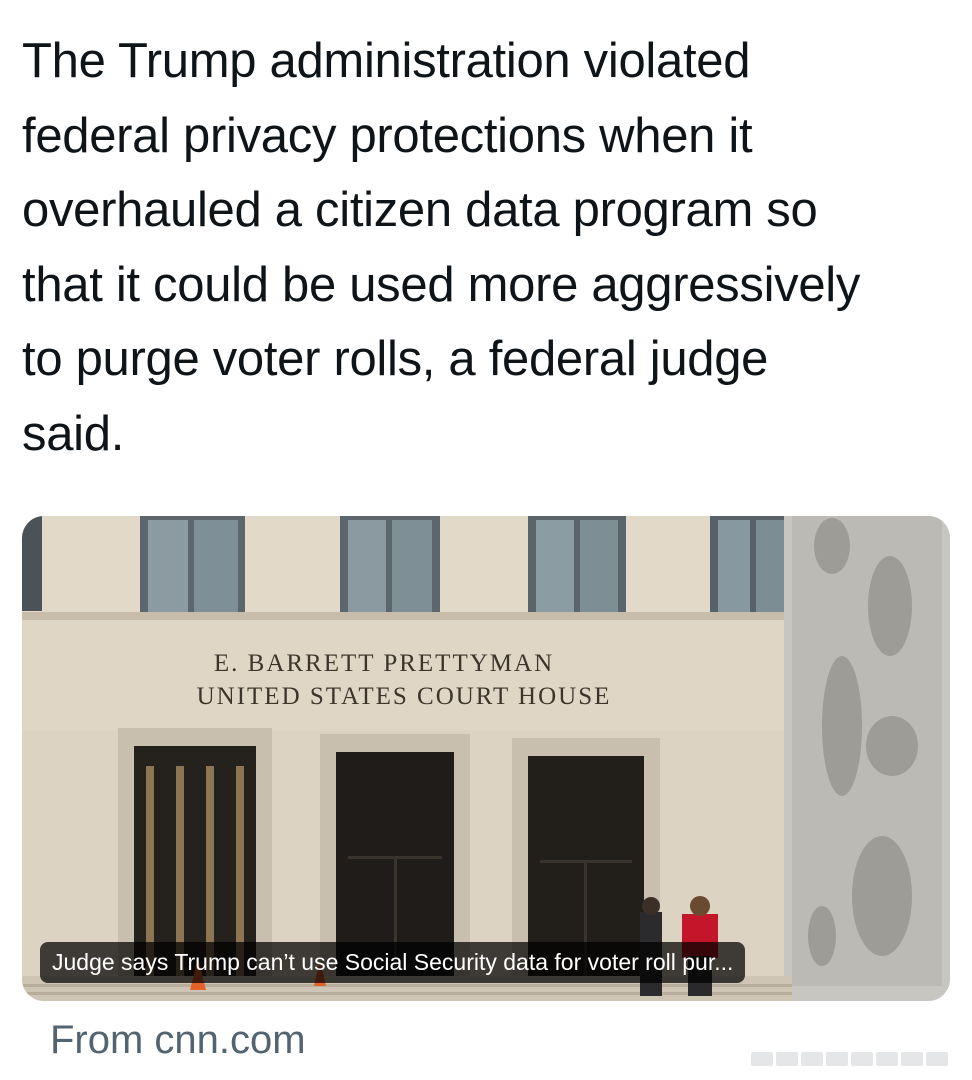 Image resolution: width=972 pixels, height=1080 pixels. I want to click on watermark, so click(849, 1059).